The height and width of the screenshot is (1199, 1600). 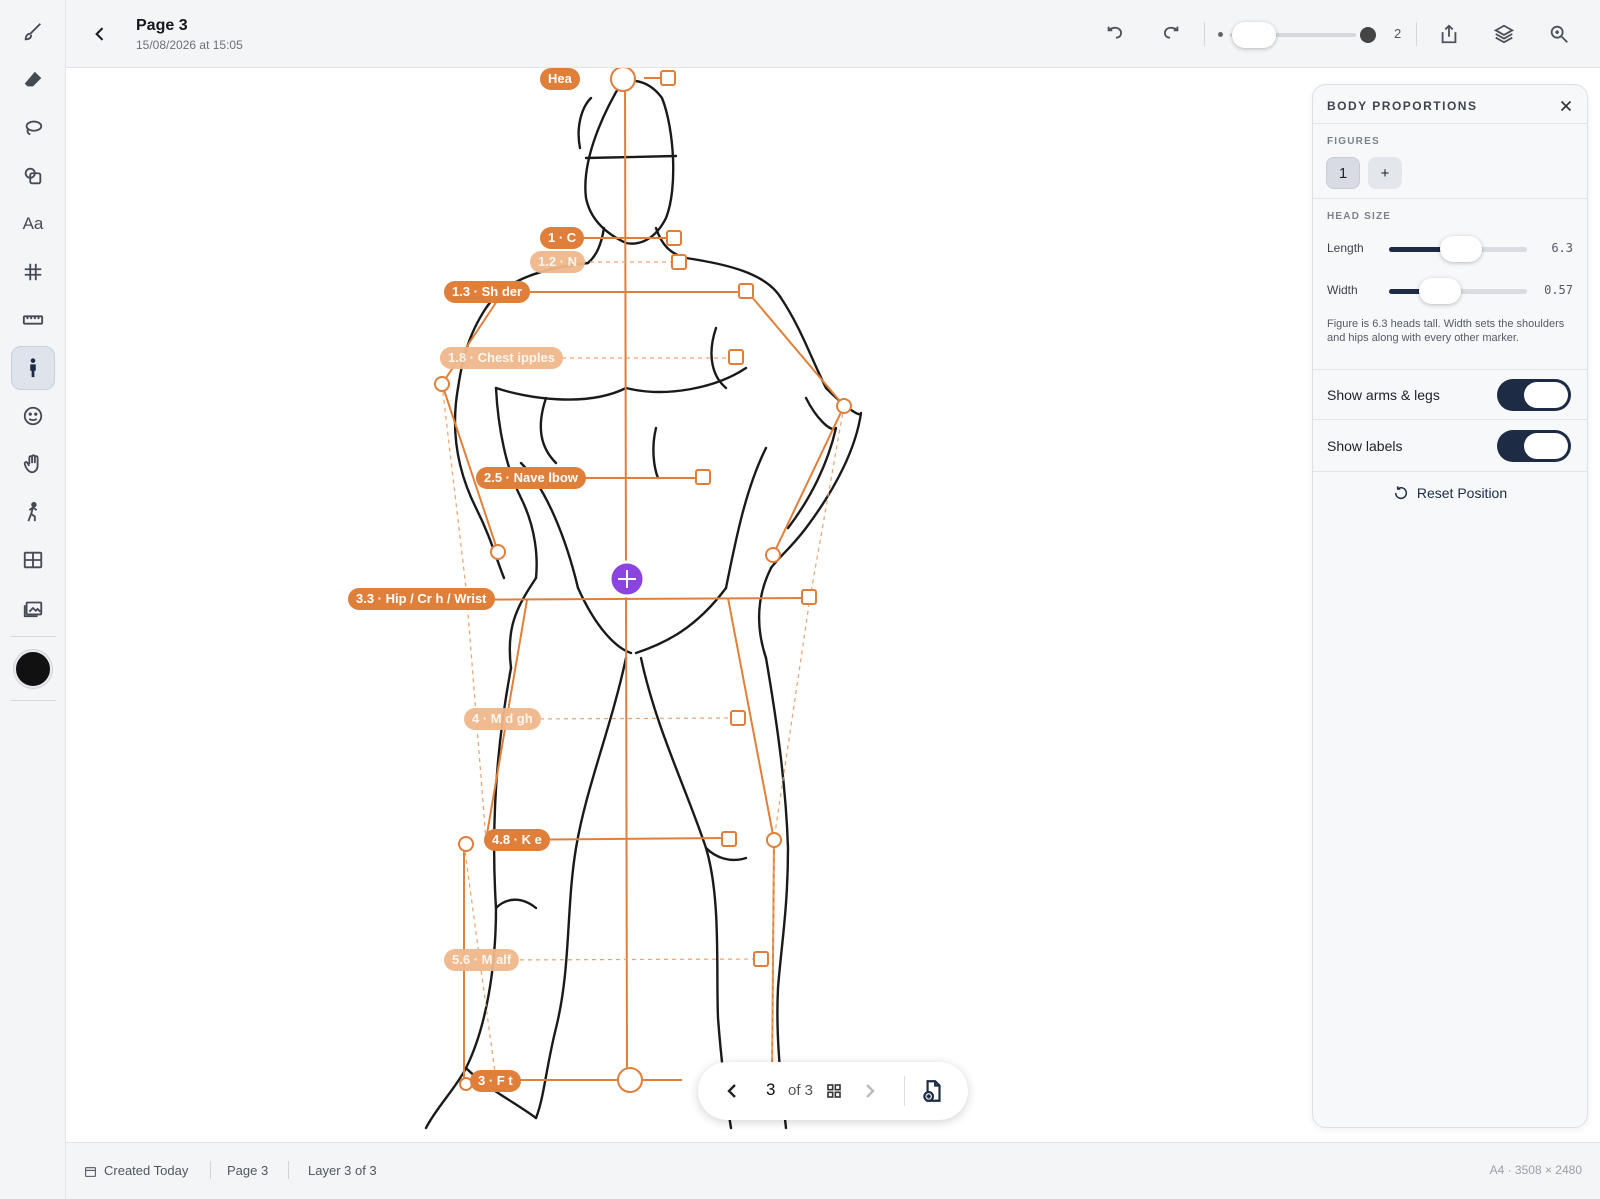 What do you see at coordinates (1343, 173) in the screenshot?
I see `figure-1-button: 1` at bounding box center [1343, 173].